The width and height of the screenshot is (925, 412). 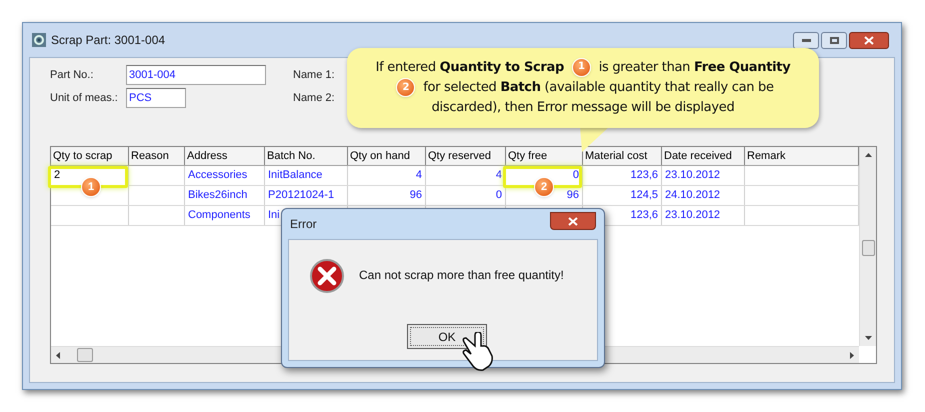 I want to click on text-field: PCS, so click(x=156, y=98).